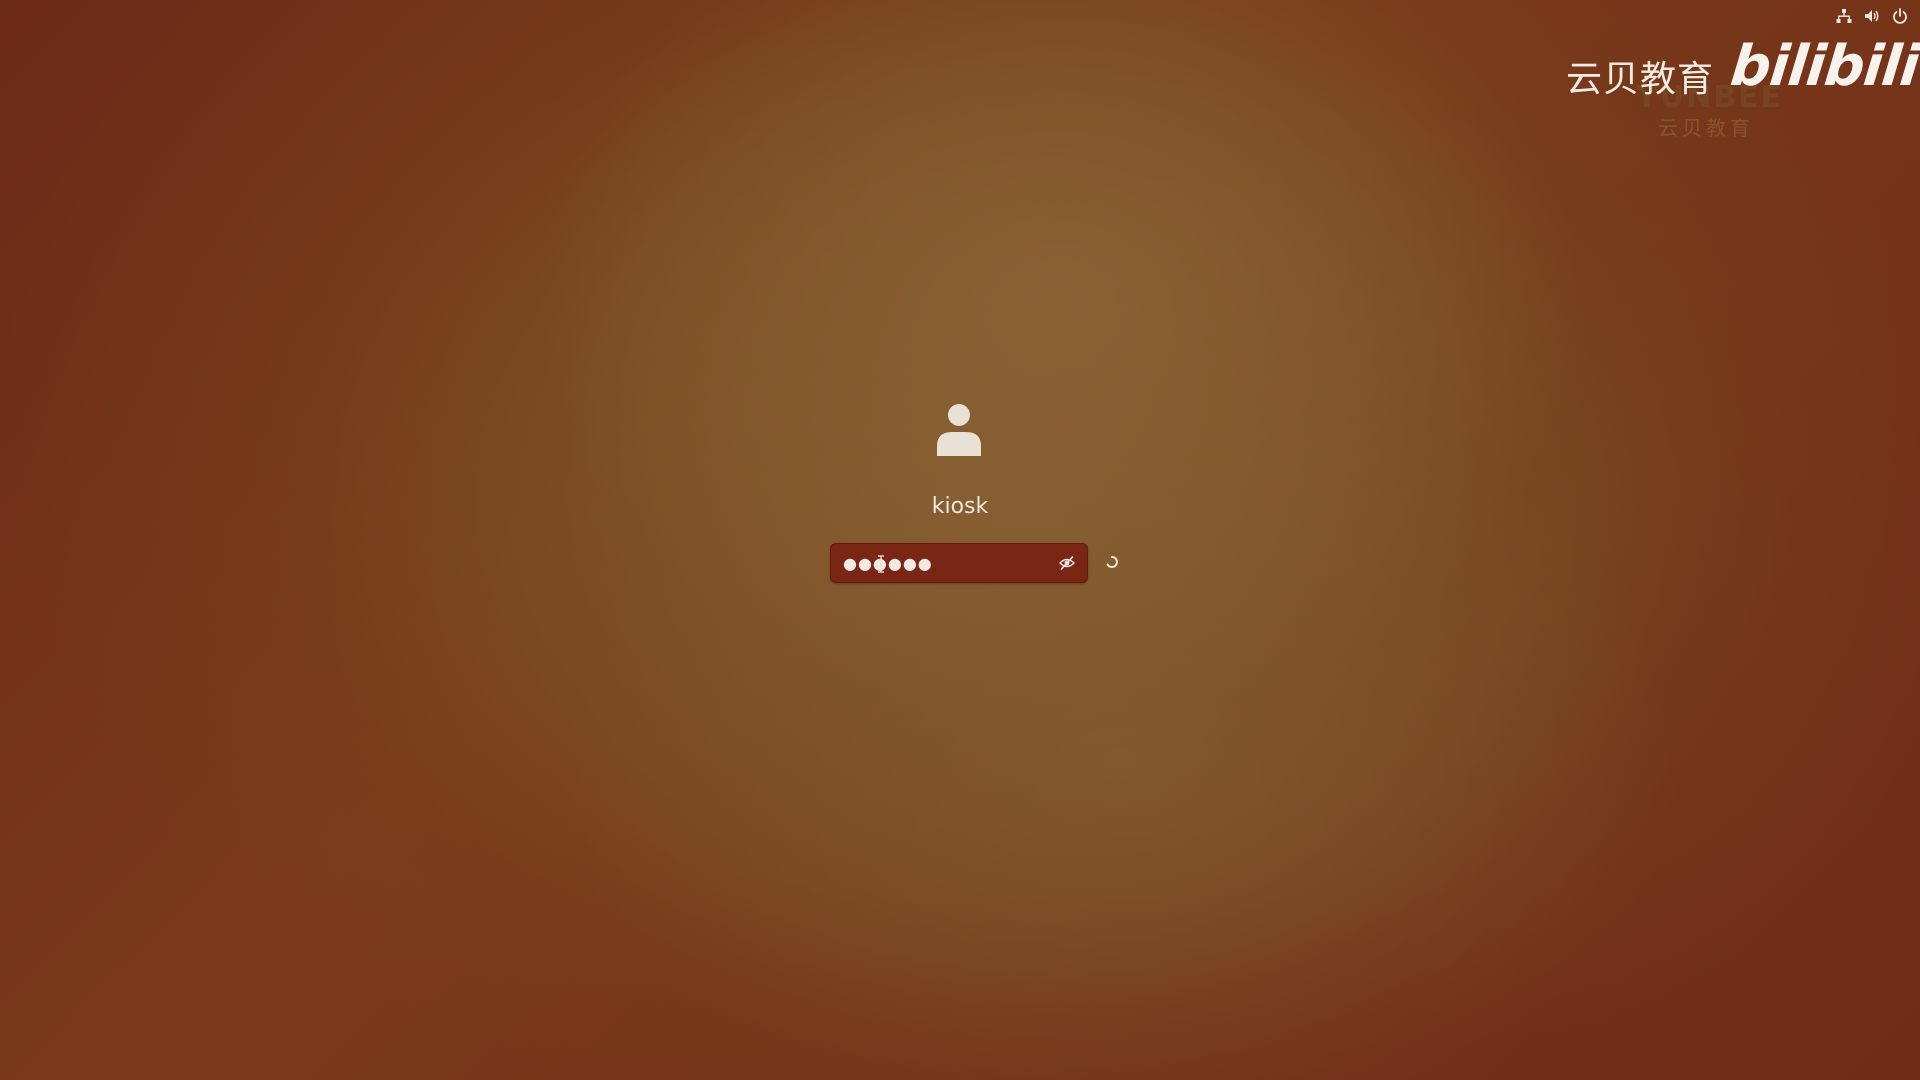  What do you see at coordinates (1067, 563) in the screenshot?
I see `eye-hidden-icon` at bounding box center [1067, 563].